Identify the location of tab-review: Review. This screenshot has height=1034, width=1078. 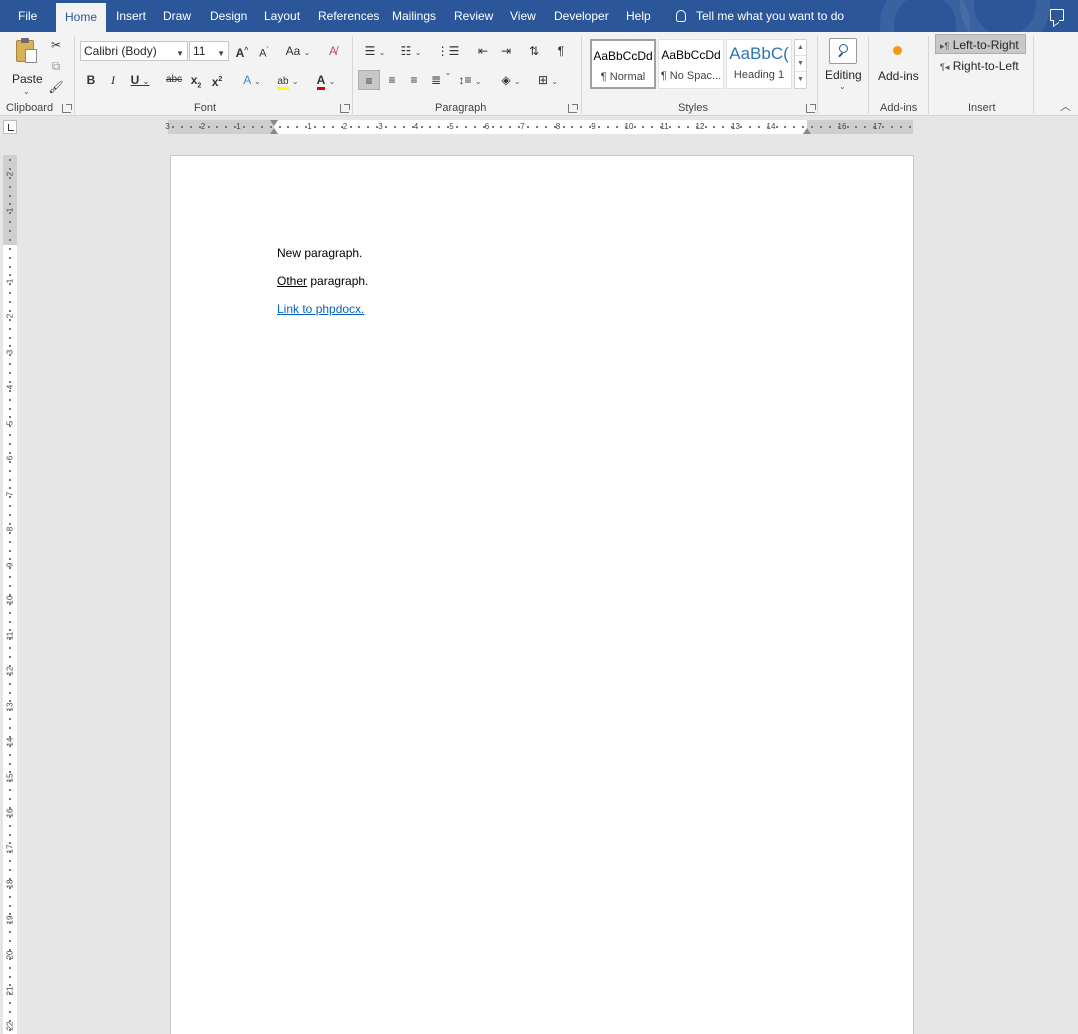
(473, 16).